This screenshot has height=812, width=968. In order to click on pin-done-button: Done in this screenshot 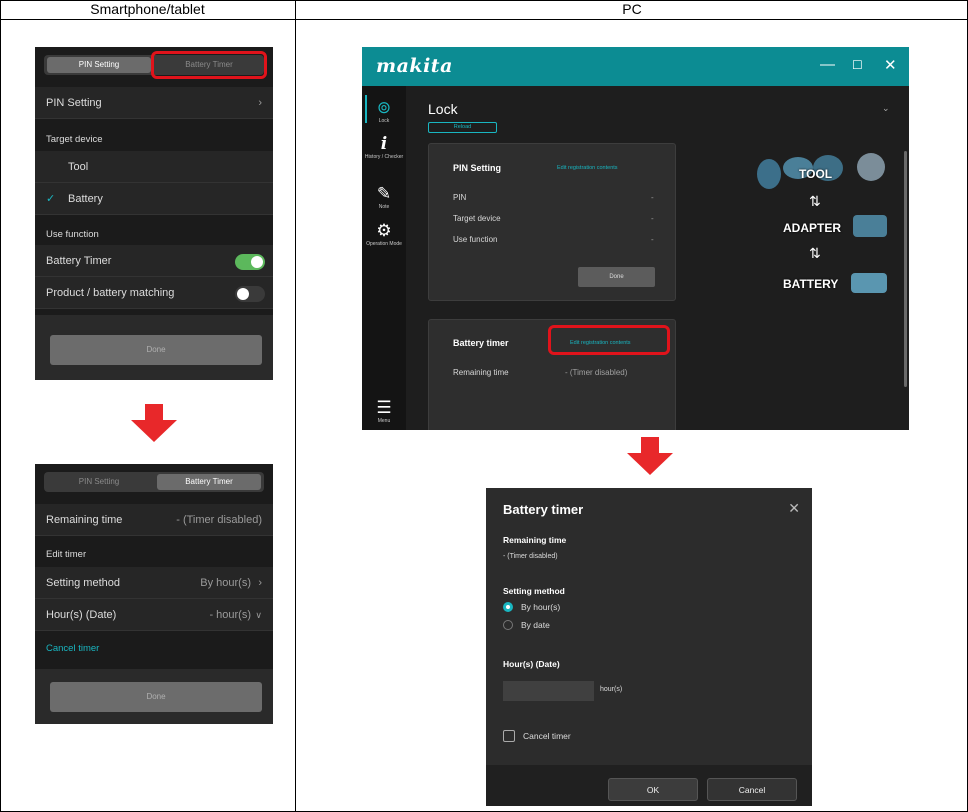, I will do `click(616, 277)`.